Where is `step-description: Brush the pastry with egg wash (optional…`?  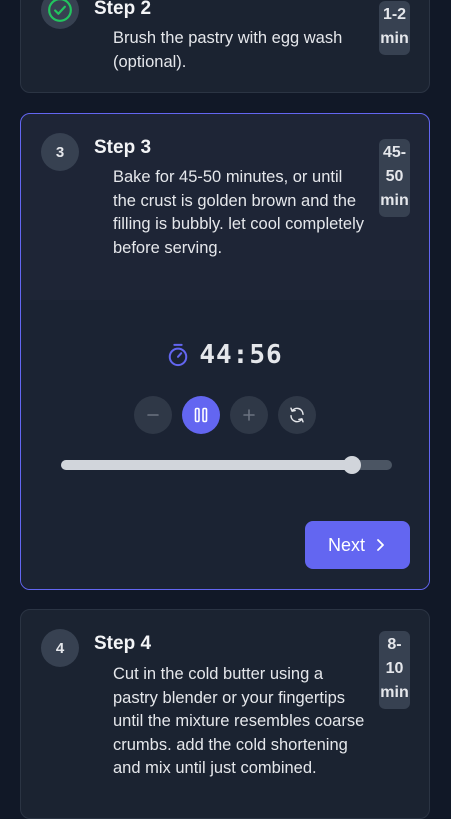
step-description: Brush the pastry with egg wash (optional… is located at coordinates (228, 50).